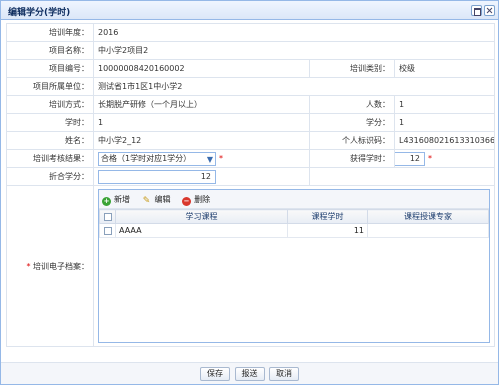 Image resolution: width=499 pixels, height=385 pixels. I want to click on empty-cell, so click(402, 176).